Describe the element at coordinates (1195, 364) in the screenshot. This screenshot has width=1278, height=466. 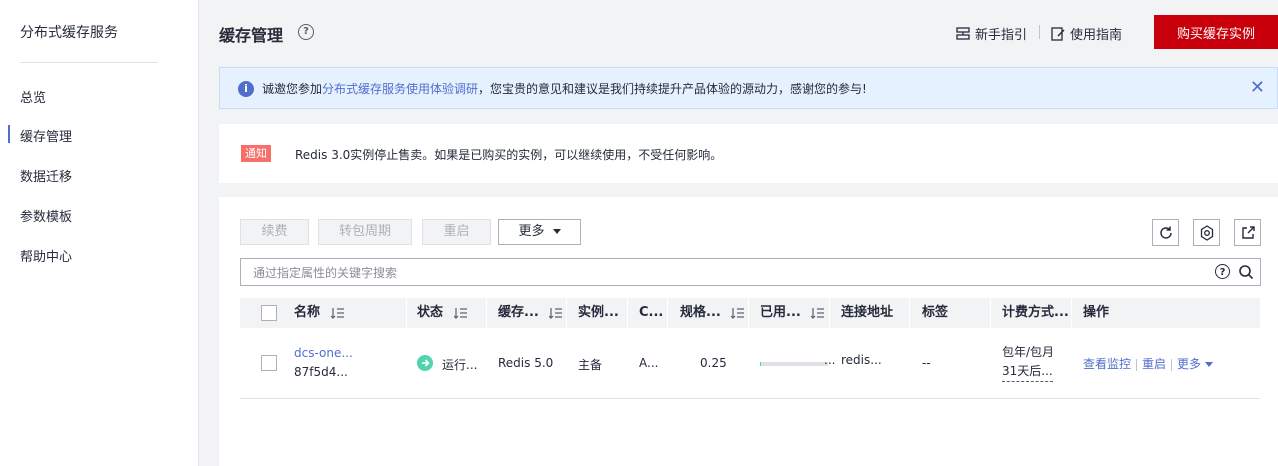
I see `more-ops-dropdown: 更多` at that location.